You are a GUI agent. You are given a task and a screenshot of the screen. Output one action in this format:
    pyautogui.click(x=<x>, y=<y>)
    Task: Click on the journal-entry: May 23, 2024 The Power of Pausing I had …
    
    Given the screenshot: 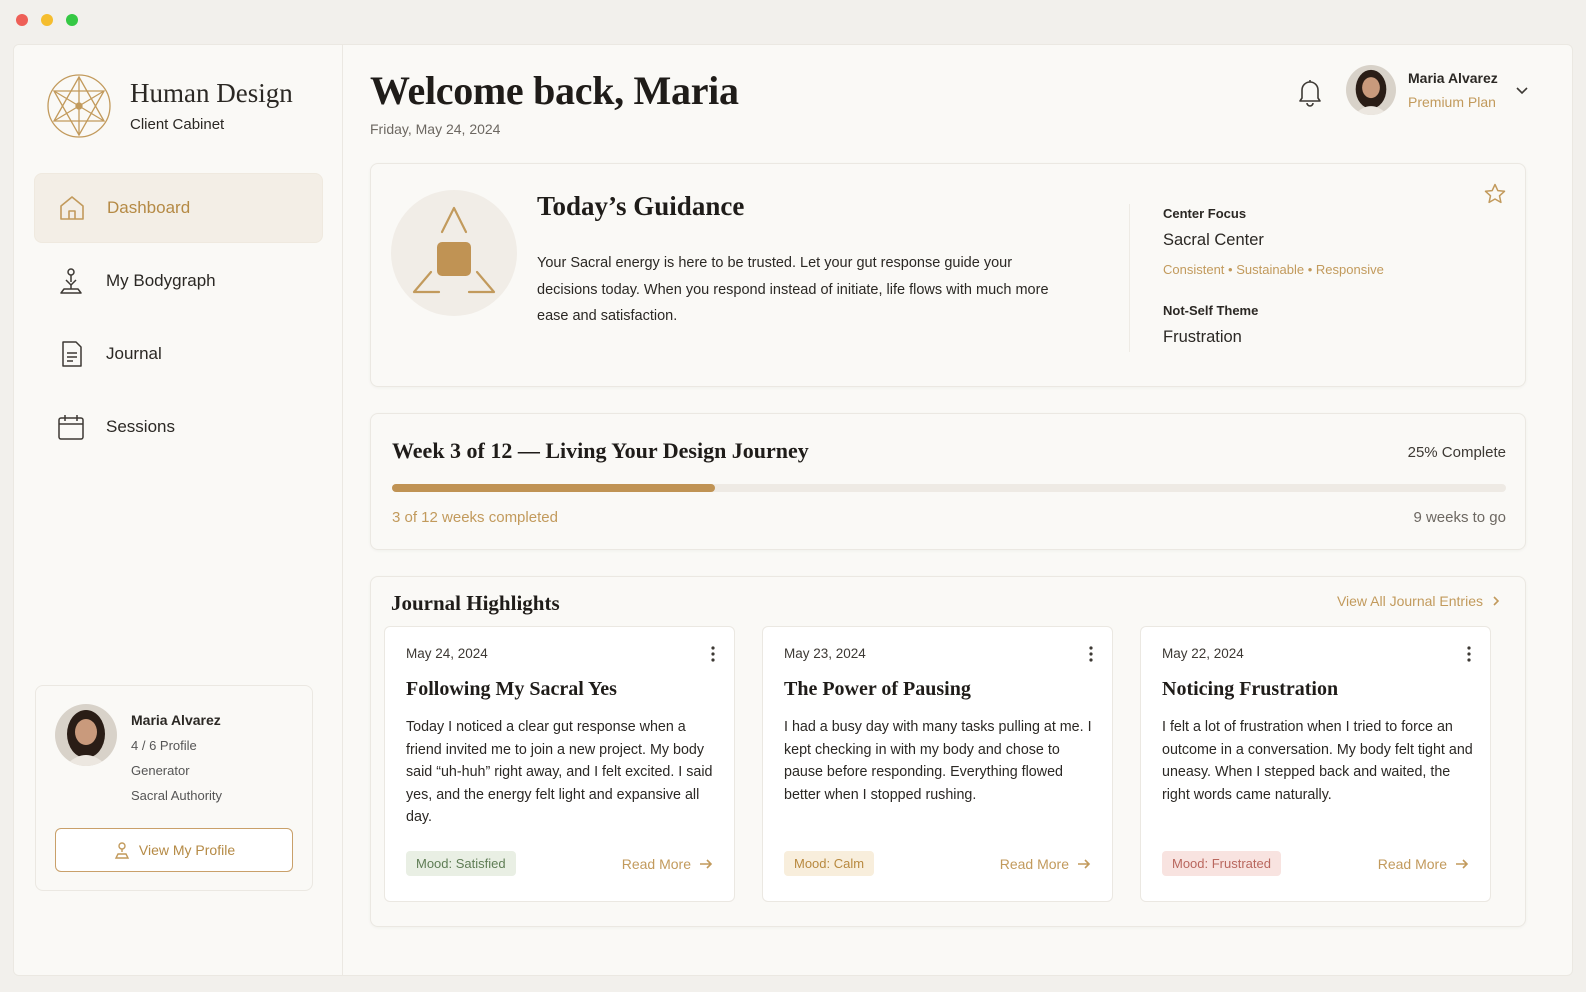 What is the action you would take?
    pyautogui.click(x=937, y=764)
    